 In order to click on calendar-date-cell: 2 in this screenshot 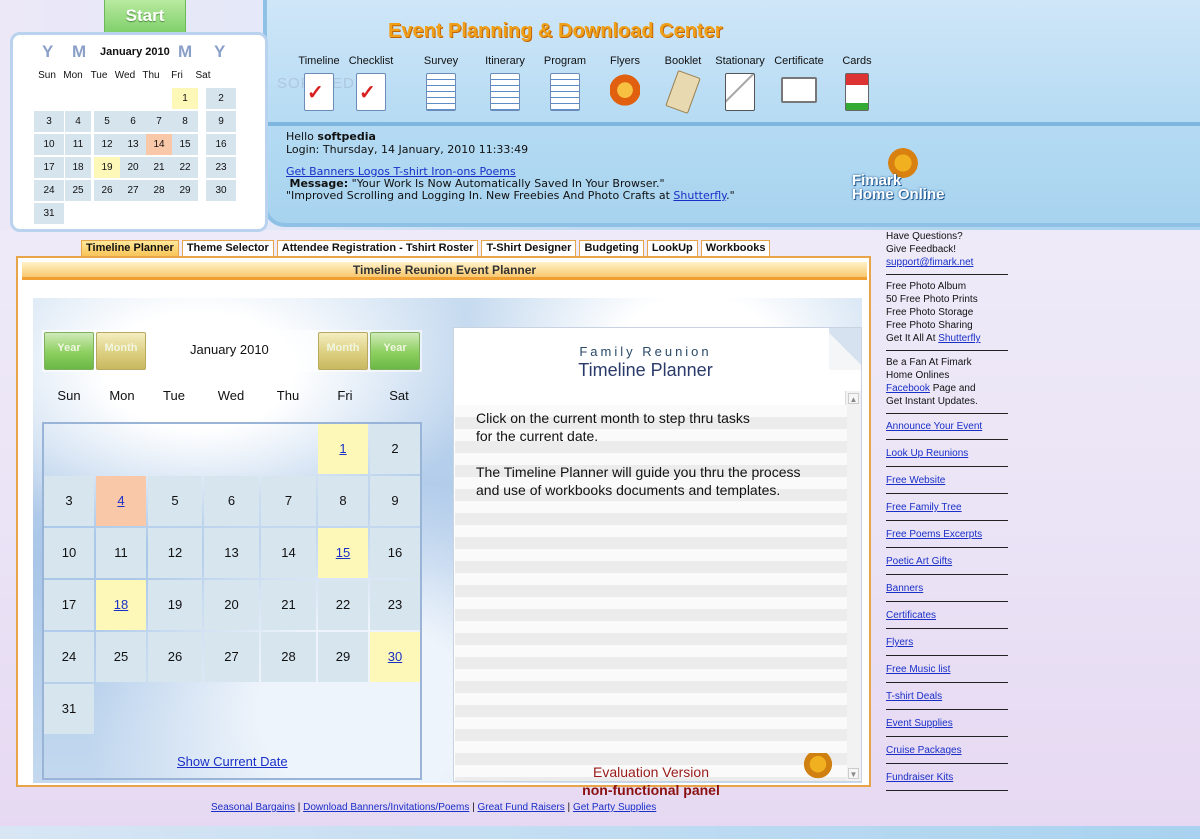, I will do `click(395, 449)`.